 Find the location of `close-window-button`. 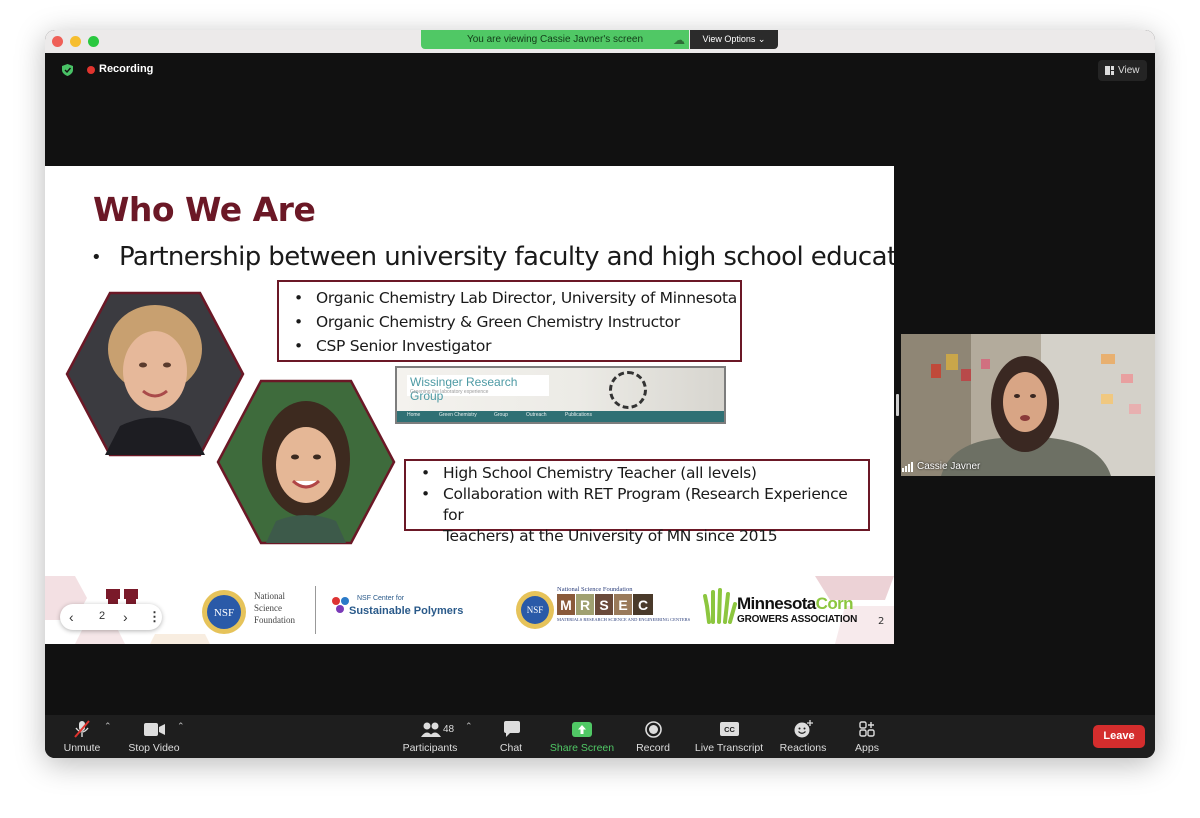

close-window-button is located at coordinates (57, 41).